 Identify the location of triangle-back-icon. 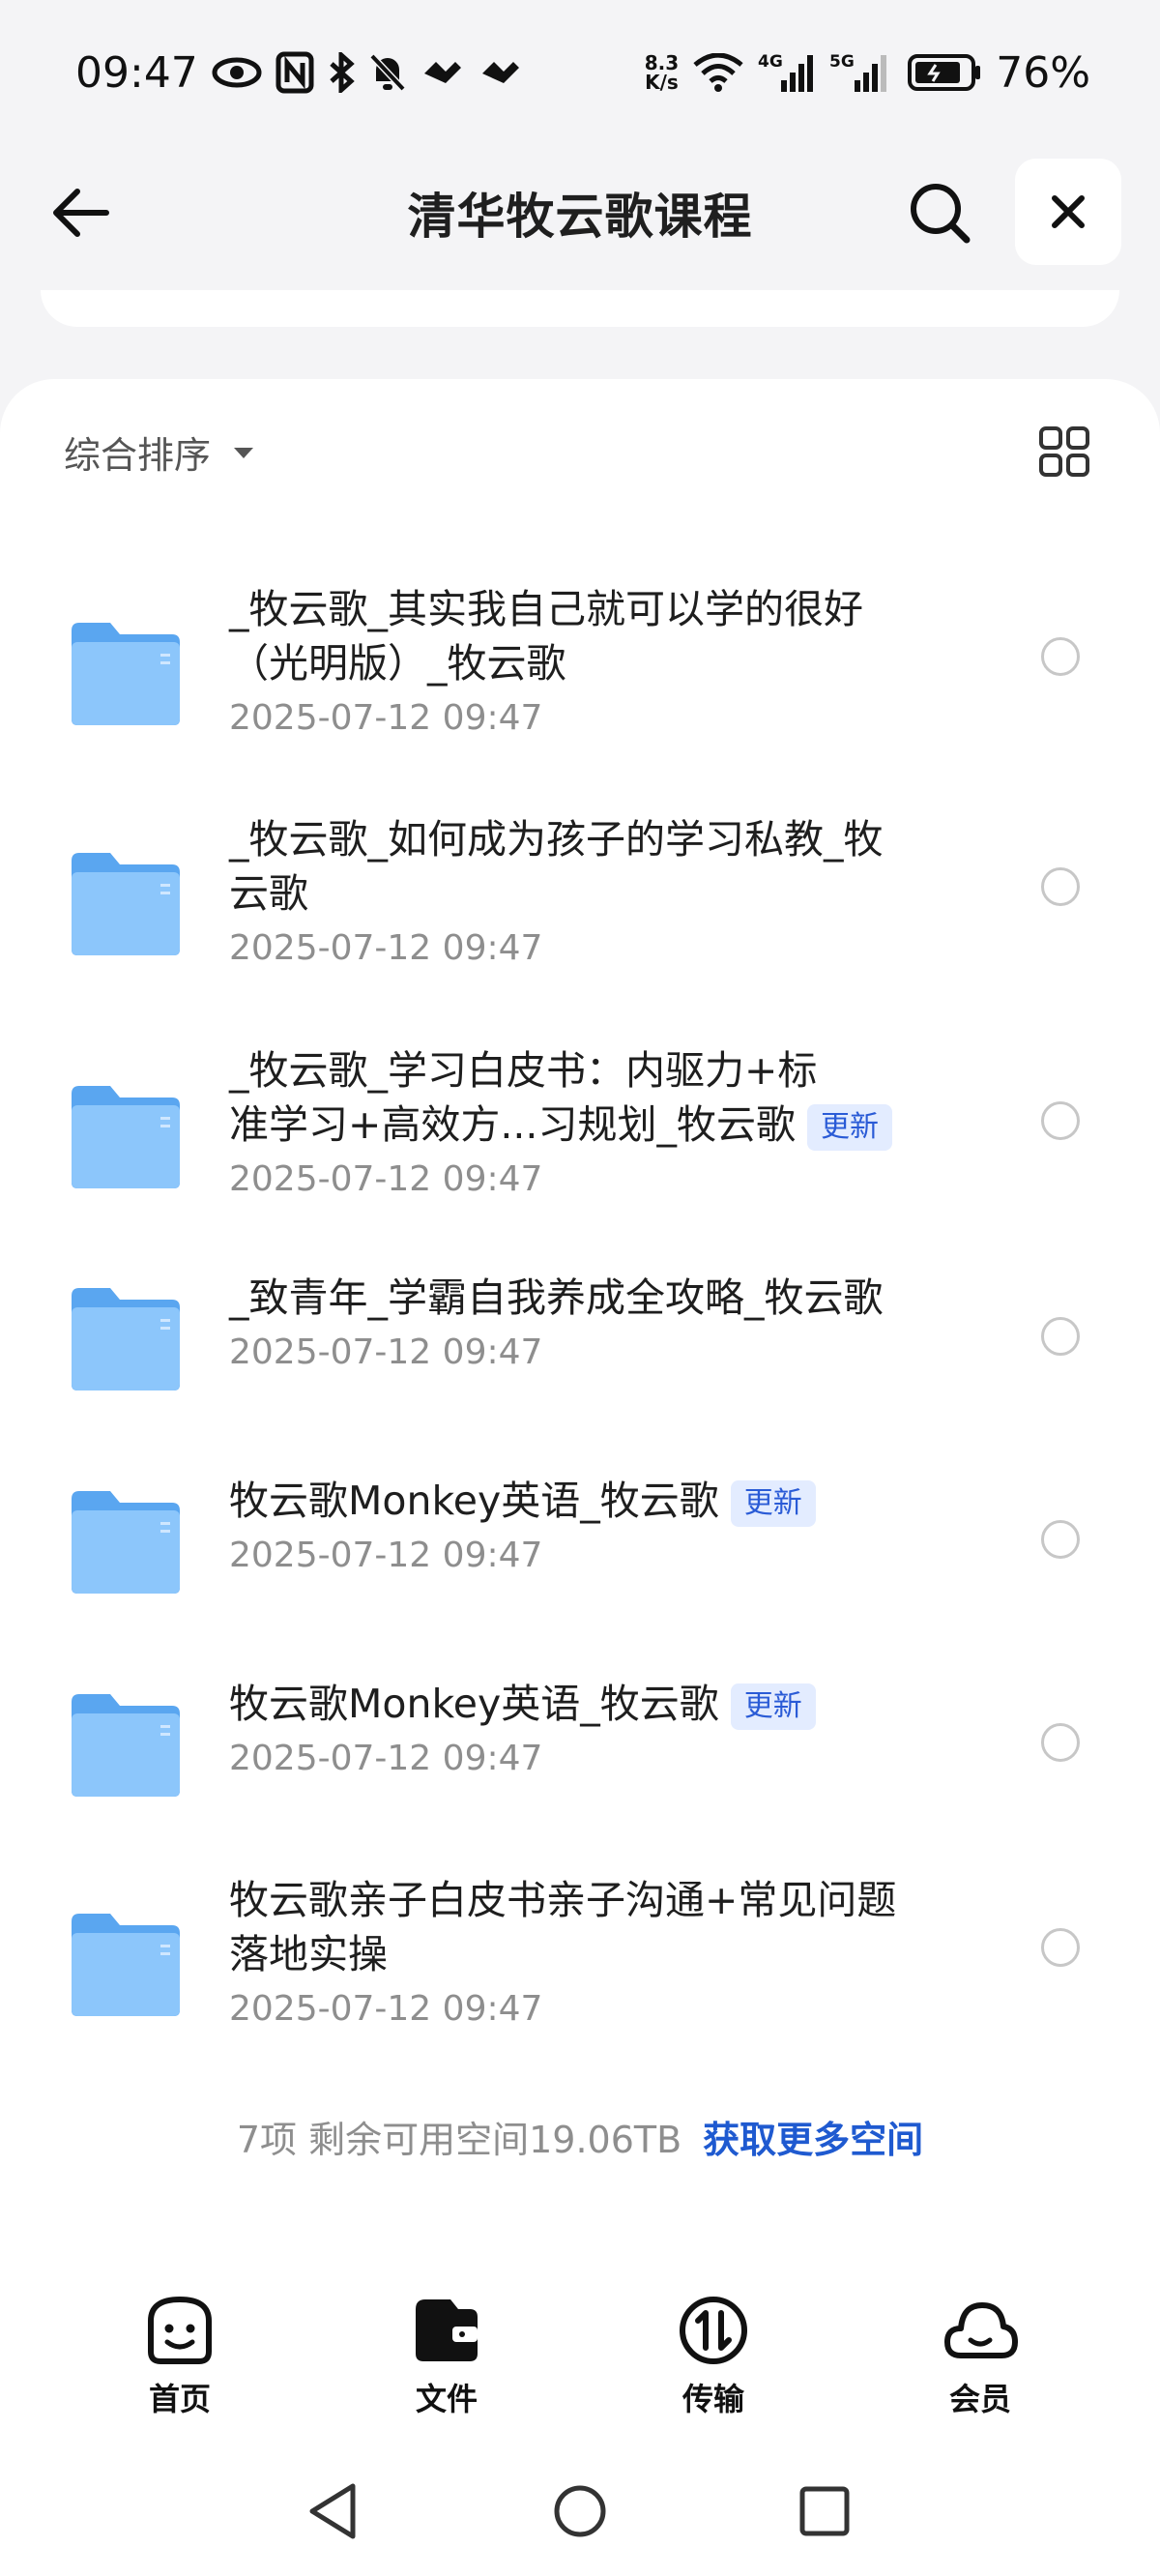
(333, 2511).